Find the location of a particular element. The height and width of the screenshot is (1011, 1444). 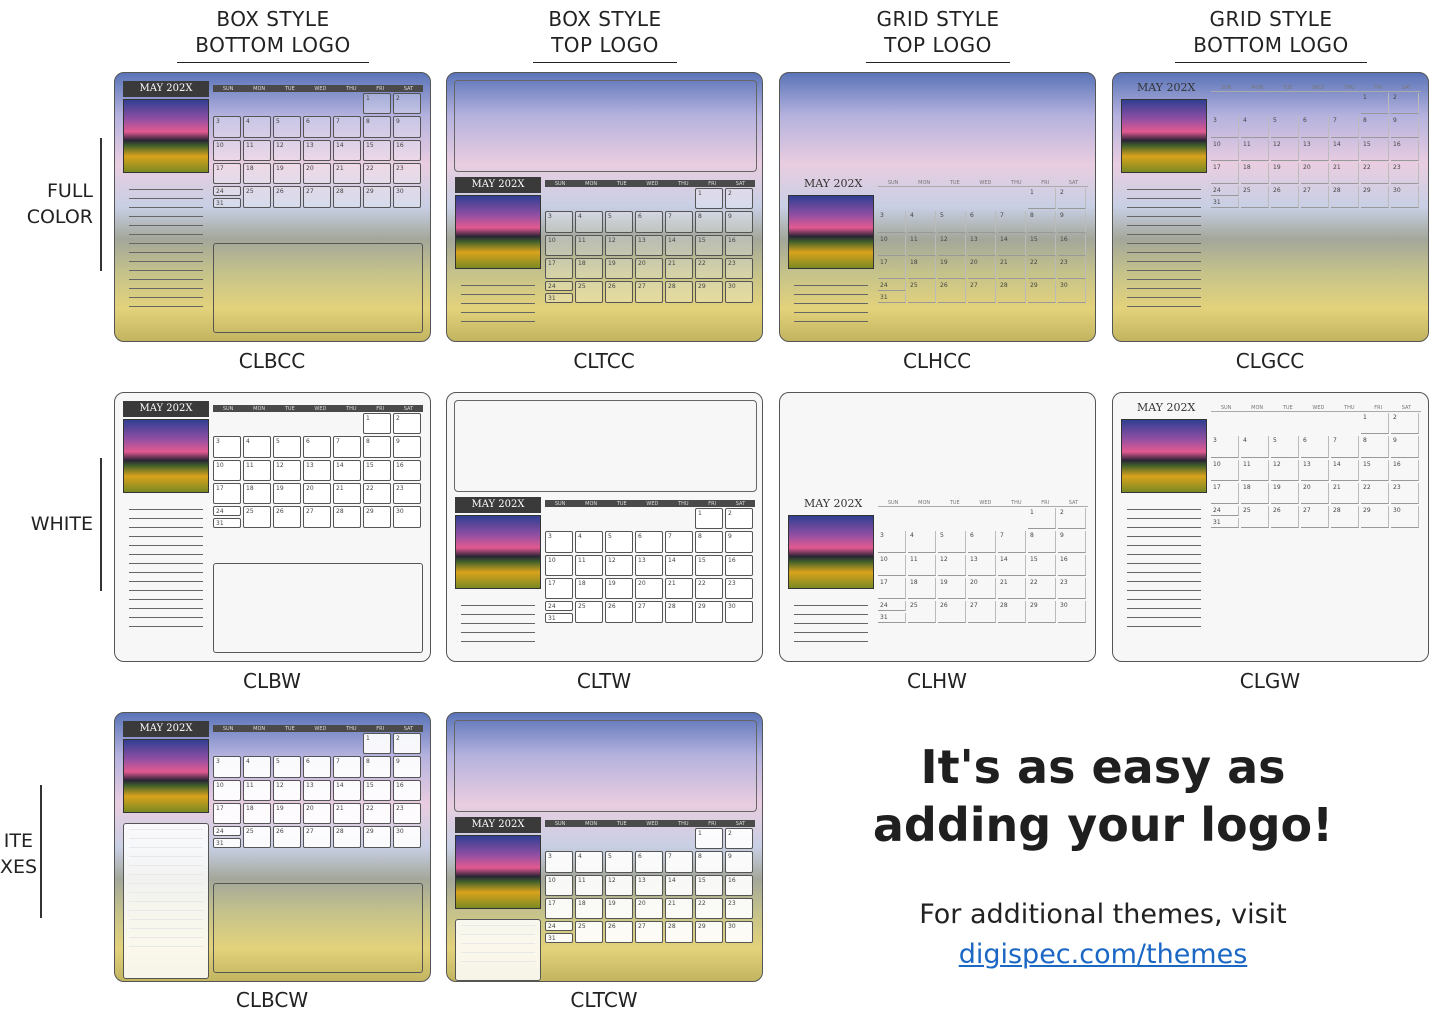

promo-headline: It's as easy as adding your logo! is located at coordinates (1103, 796).